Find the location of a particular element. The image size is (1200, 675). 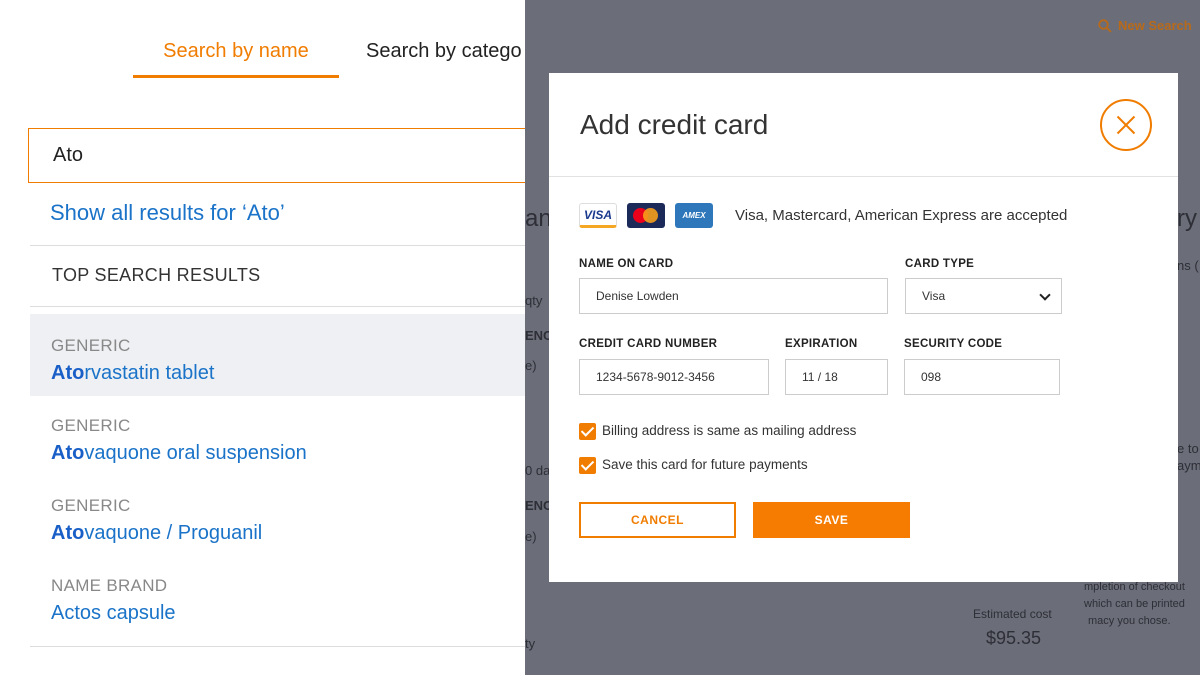

close-button is located at coordinates (1126, 125).